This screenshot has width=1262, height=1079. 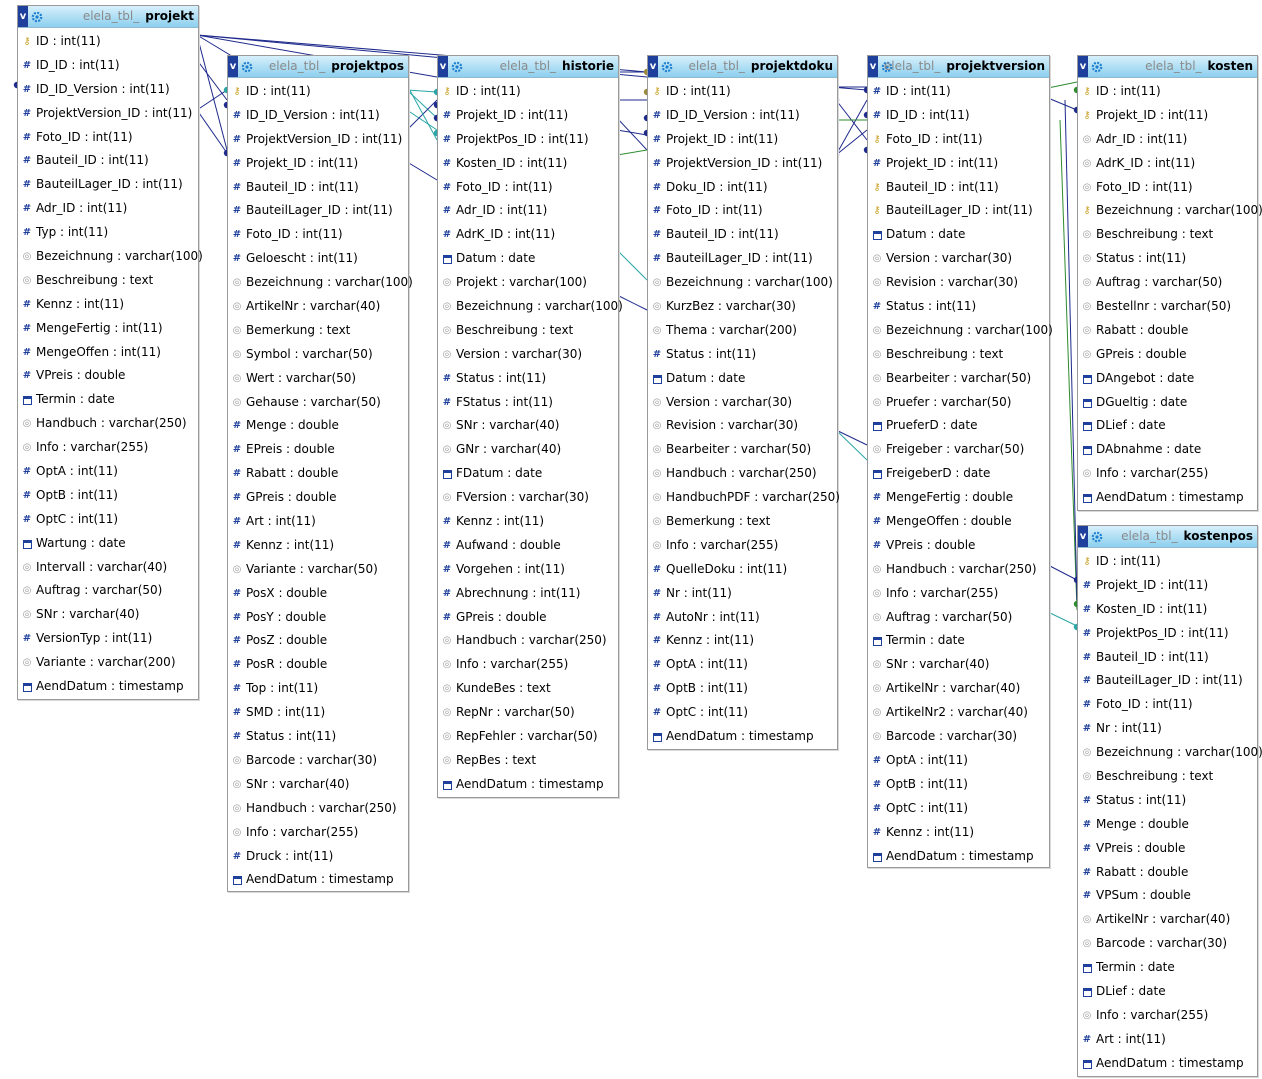 What do you see at coordinates (1167, 379) in the screenshot?
I see `field-row: DAngebot : date` at bounding box center [1167, 379].